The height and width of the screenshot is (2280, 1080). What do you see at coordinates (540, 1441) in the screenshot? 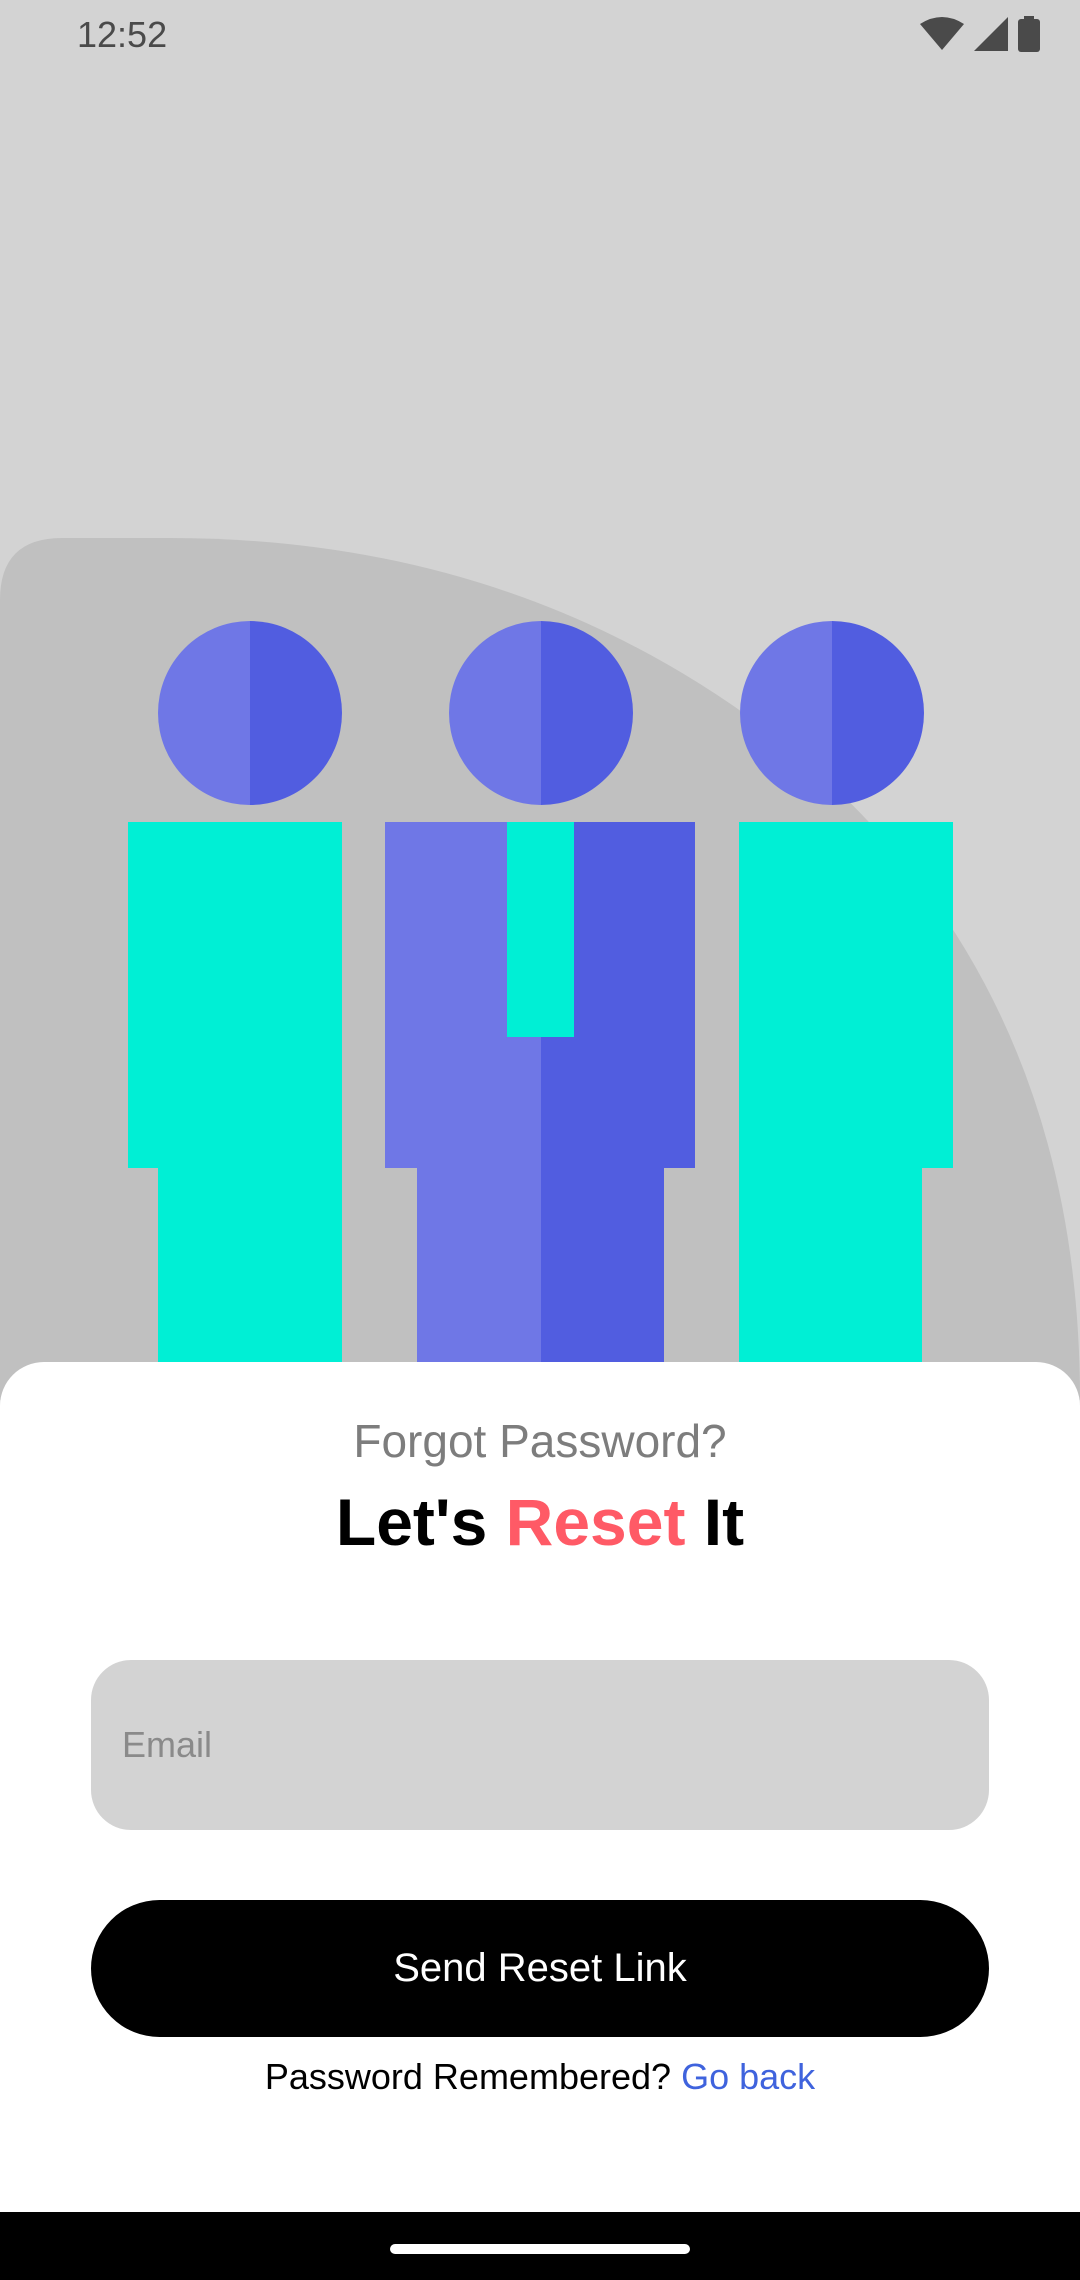
I see `forgot-password-subtitle: Forgot Password?` at bounding box center [540, 1441].